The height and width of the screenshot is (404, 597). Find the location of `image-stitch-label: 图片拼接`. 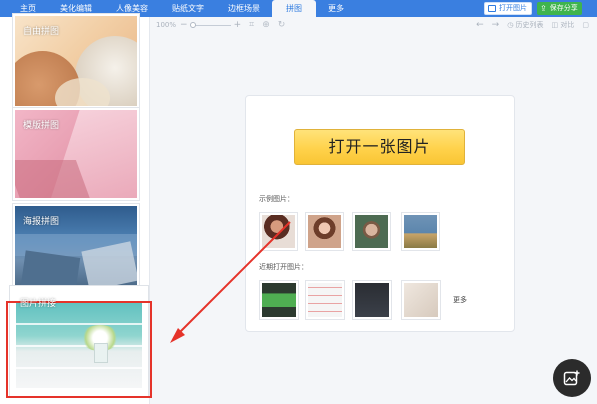

image-stitch-label: 图片拼接 is located at coordinates (38, 304).